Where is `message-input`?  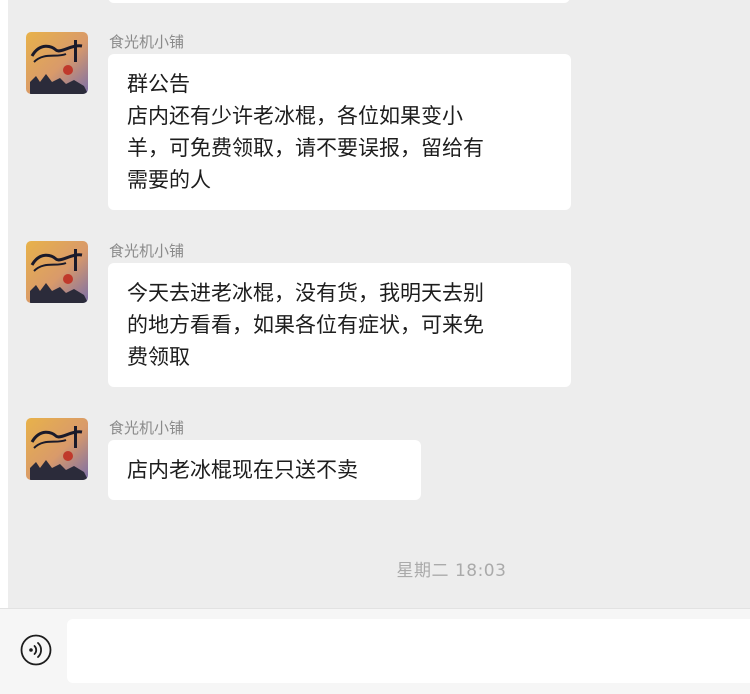
message-input is located at coordinates (408, 651).